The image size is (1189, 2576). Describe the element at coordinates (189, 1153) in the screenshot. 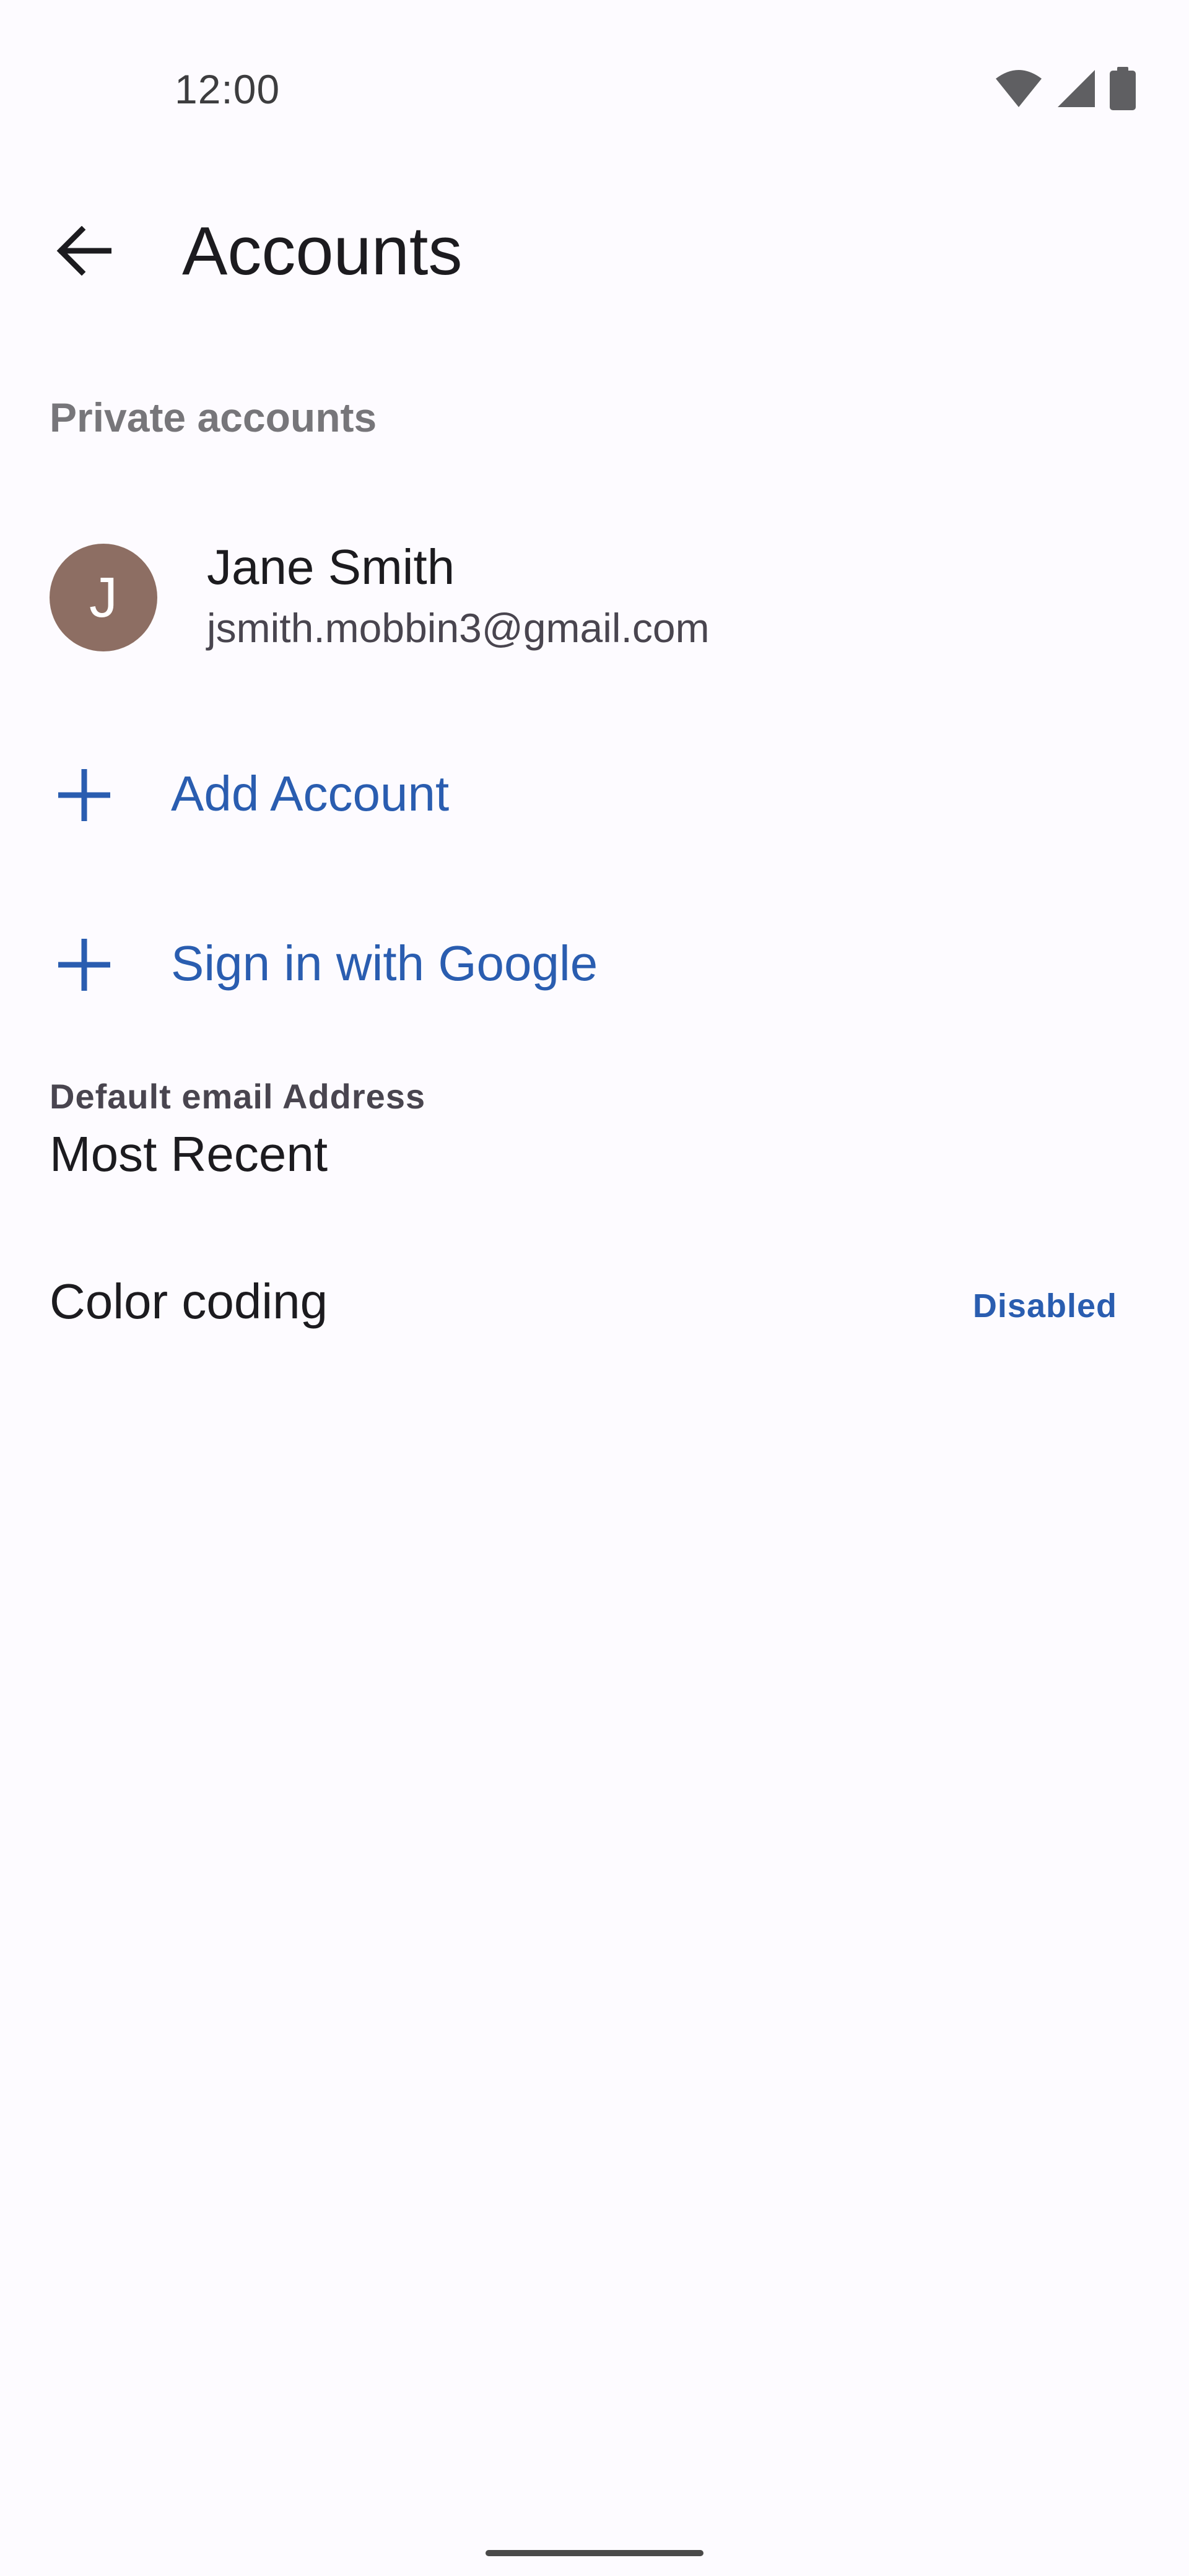

I see `default-email-value: Most Recent` at that location.